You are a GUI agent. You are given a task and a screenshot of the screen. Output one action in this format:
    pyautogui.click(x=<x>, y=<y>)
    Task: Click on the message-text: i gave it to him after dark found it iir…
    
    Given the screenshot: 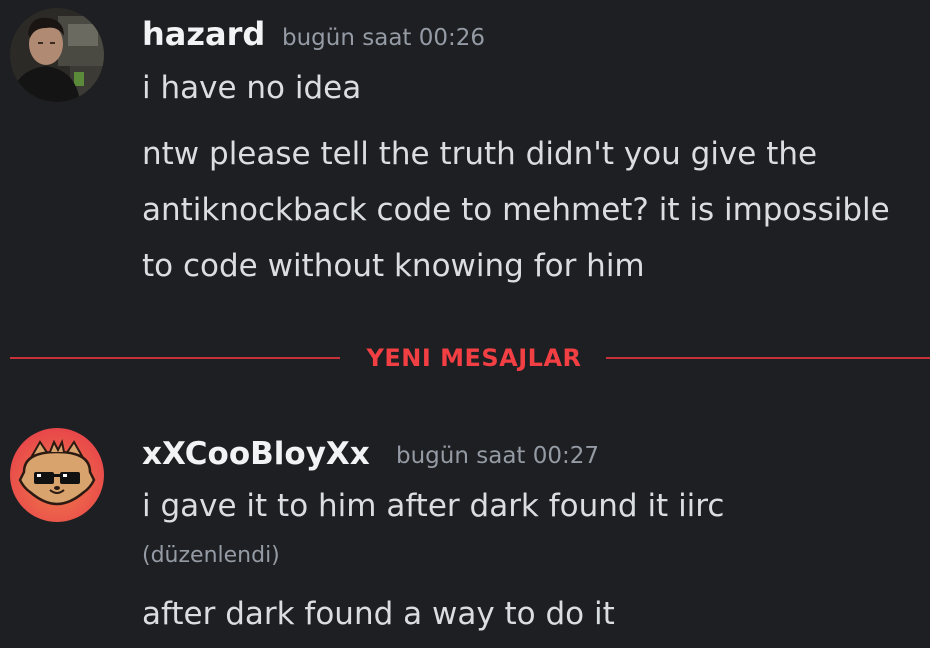 What is the action you would take?
    pyautogui.click(x=433, y=506)
    